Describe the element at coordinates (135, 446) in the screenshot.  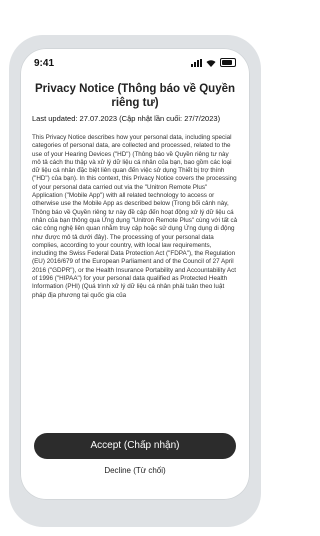
I see `accept-button: Accept (Chấp nhận)` at that location.